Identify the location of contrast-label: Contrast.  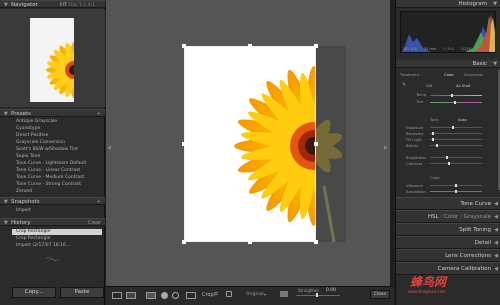
(414, 163).